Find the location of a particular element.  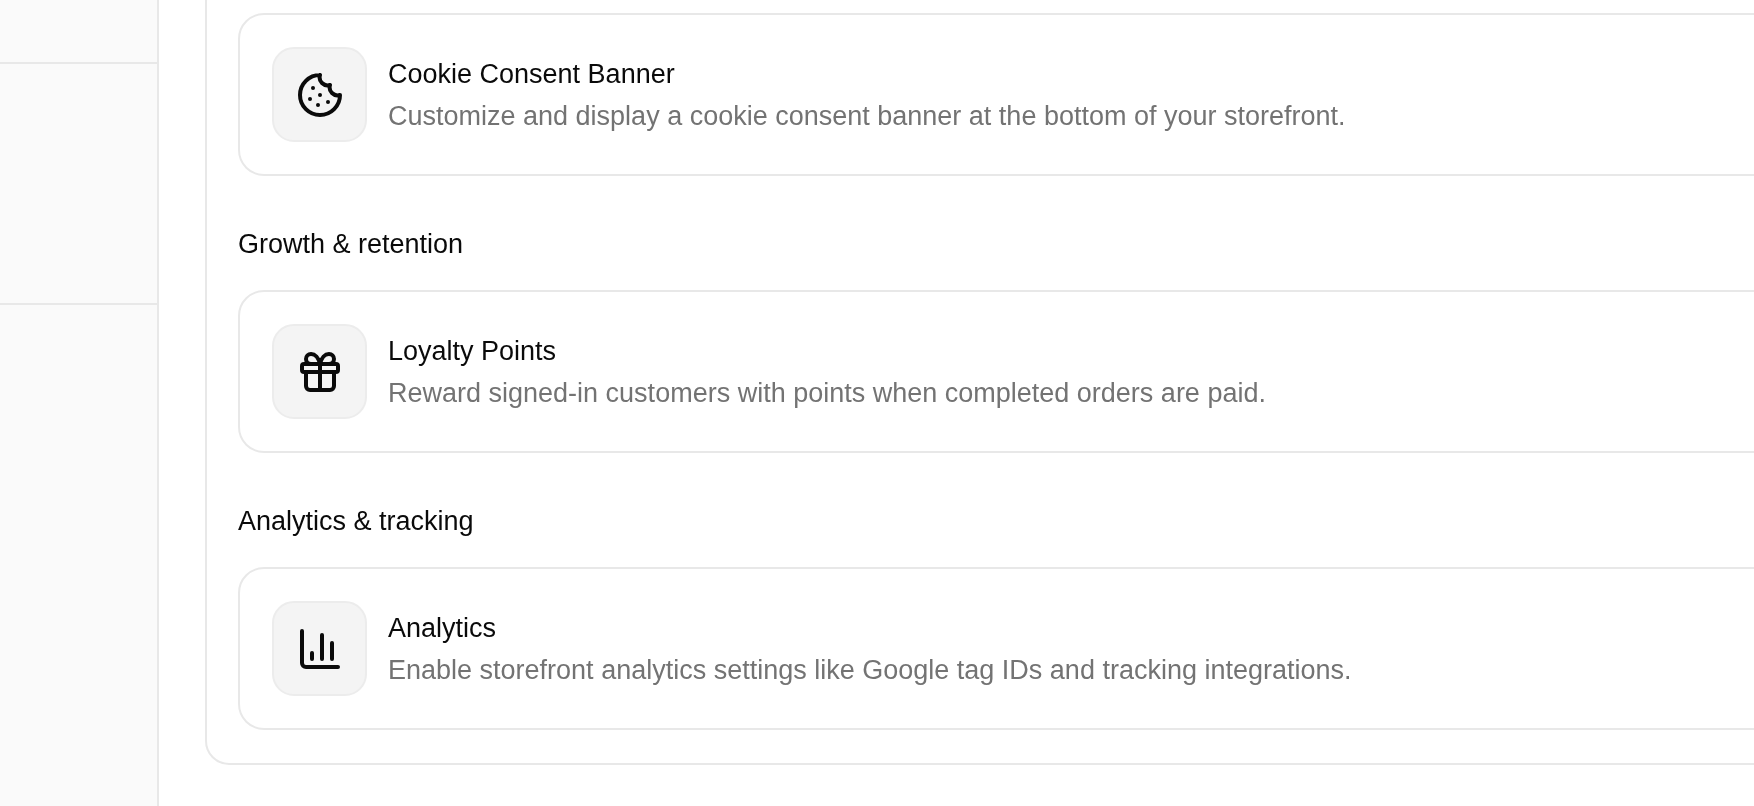

card-description: Enable storefront analytics settings like Google tag IDs and tracking integrations. is located at coordinates (870, 670).